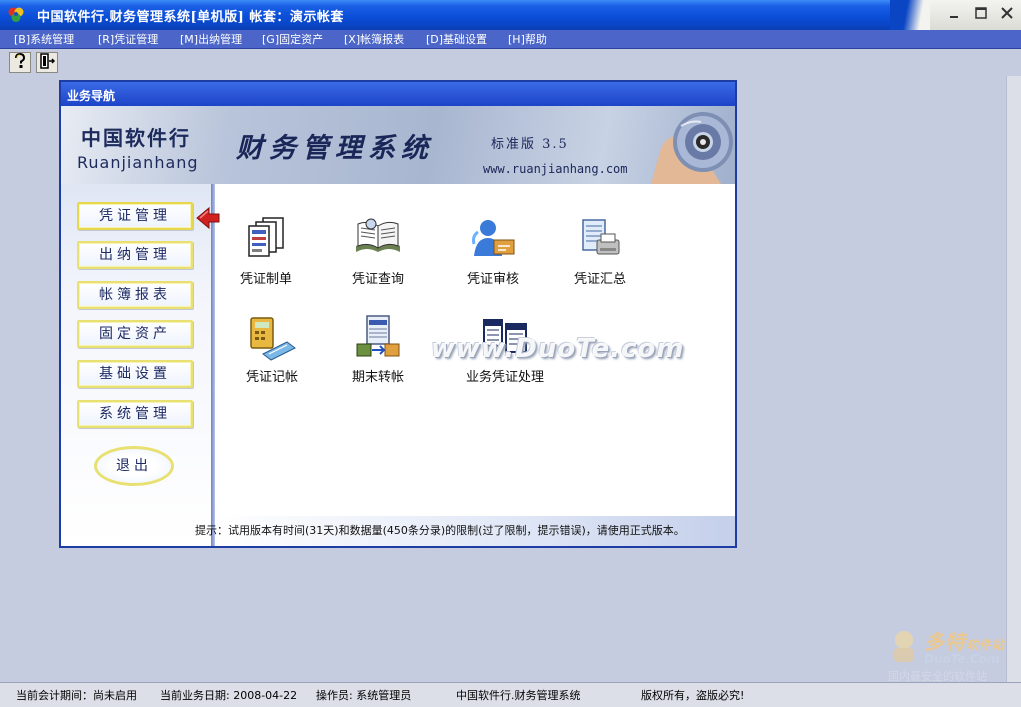  Describe the element at coordinates (213, 365) in the screenshot. I see `side-menu-divider` at that location.